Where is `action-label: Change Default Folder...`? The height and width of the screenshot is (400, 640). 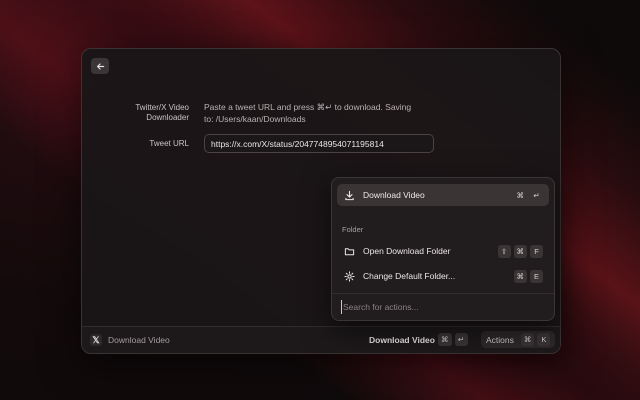 action-label: Change Default Folder... is located at coordinates (409, 276).